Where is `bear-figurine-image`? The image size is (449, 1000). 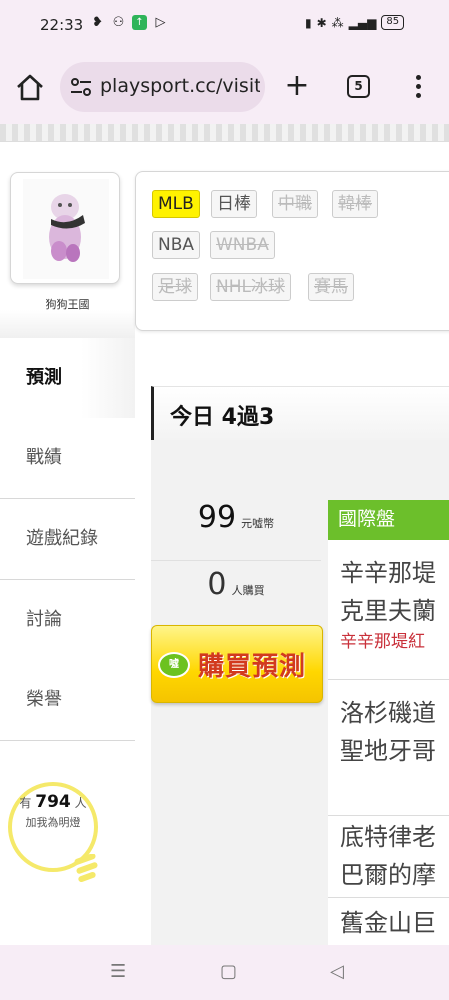 bear-figurine-image is located at coordinates (66, 229).